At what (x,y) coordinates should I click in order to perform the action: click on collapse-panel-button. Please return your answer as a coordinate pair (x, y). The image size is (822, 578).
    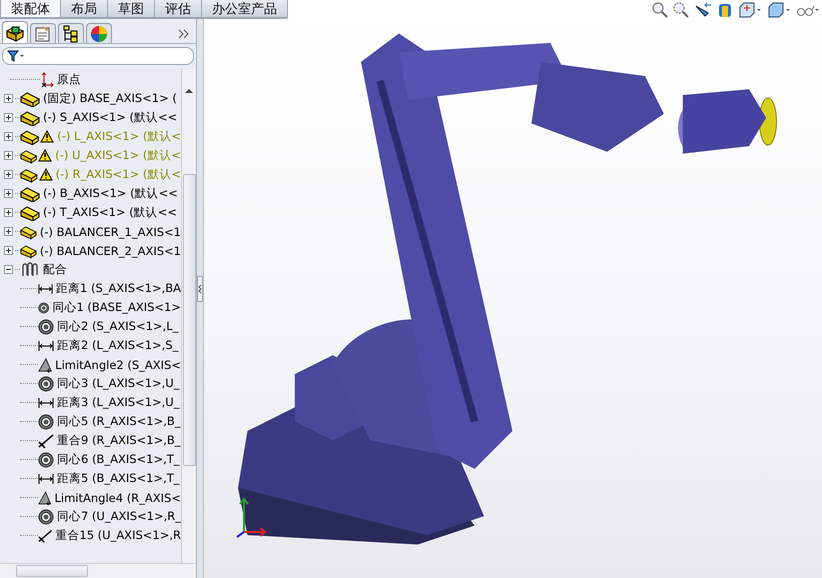
    Looking at the image, I should click on (200, 289).